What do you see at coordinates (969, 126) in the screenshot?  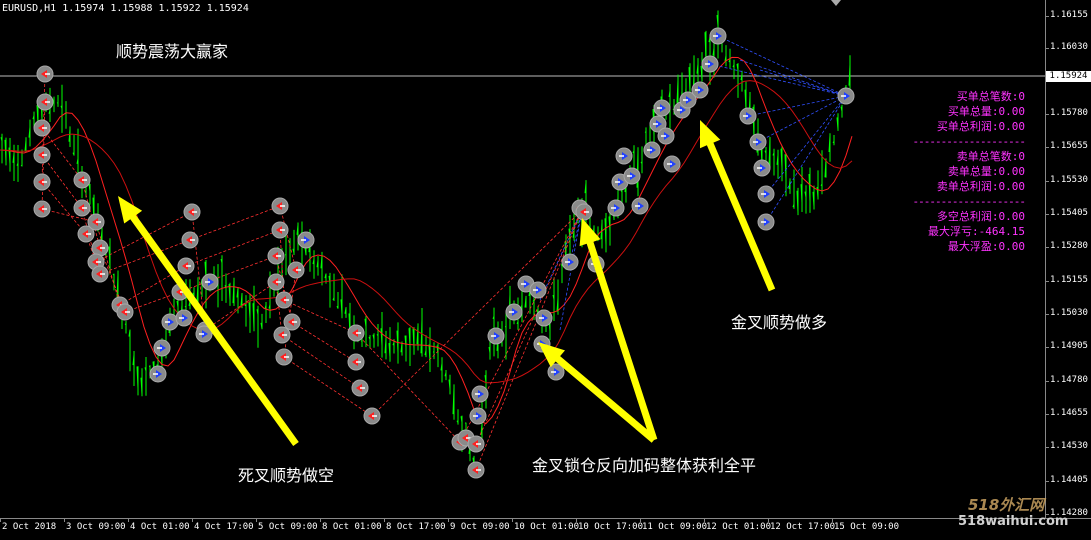 I see `buy-profit: 买单总利润:0.00` at bounding box center [969, 126].